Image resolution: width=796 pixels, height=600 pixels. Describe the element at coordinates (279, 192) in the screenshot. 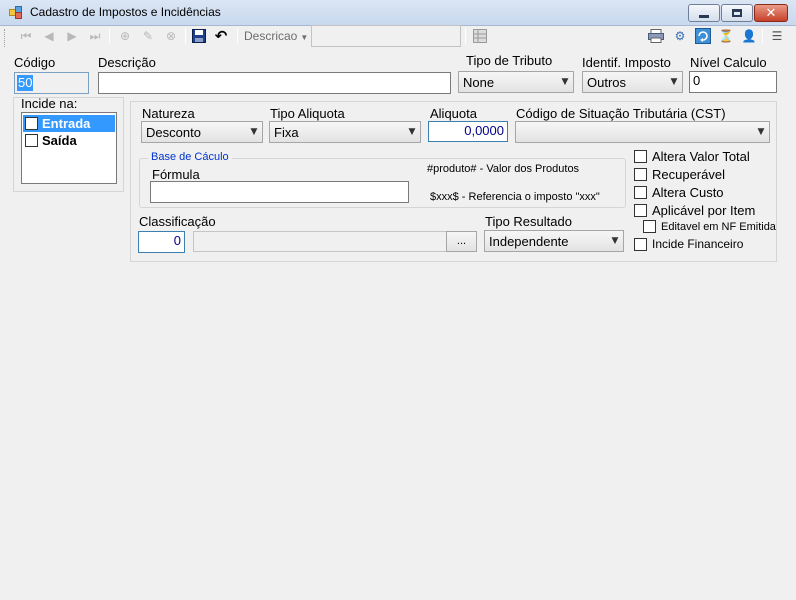

I see `formula-input` at that location.